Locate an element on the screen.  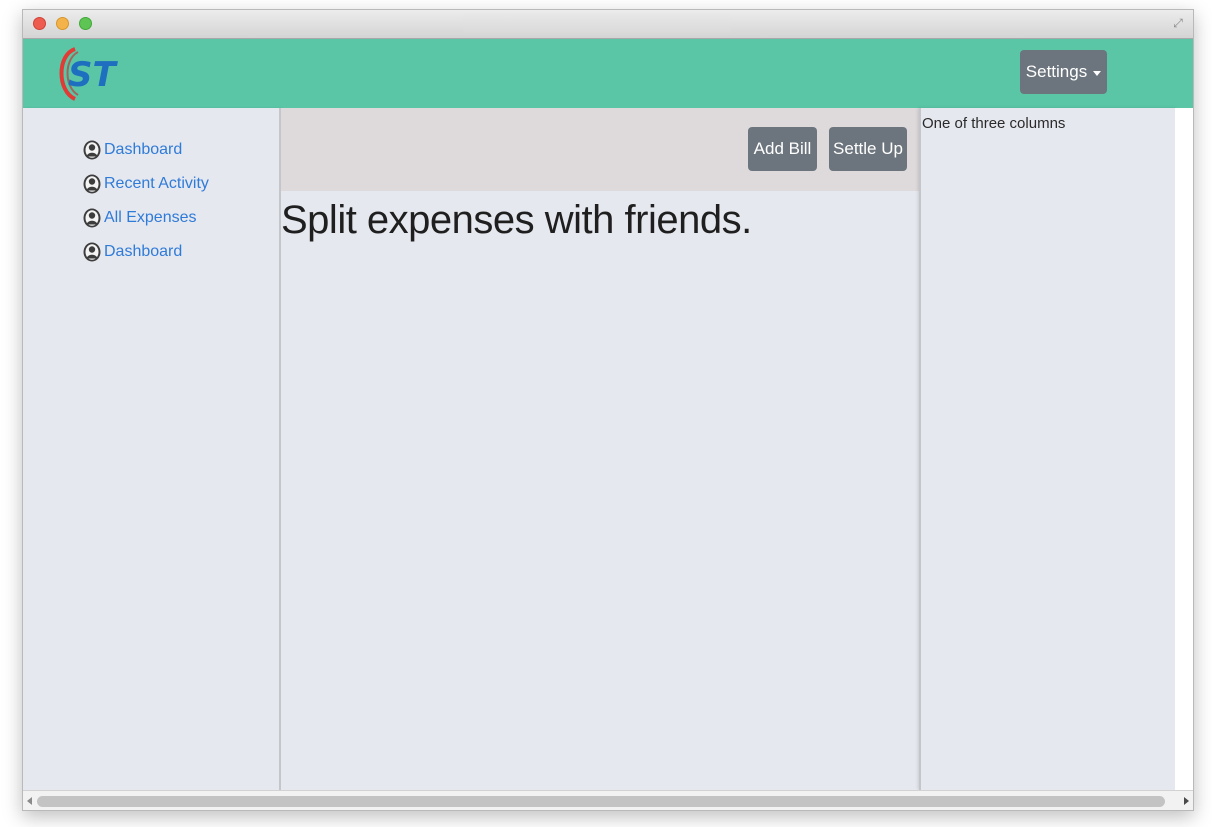
scroll-left-arrow-icon is located at coordinates (29, 801).